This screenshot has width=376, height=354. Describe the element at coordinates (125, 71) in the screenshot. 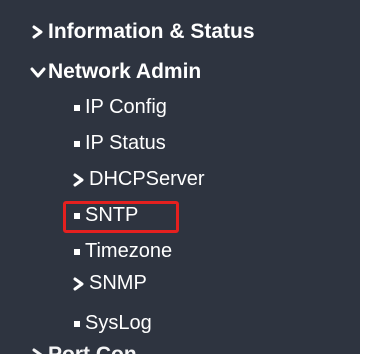

I see `menu-item-label: Network Admin` at that location.